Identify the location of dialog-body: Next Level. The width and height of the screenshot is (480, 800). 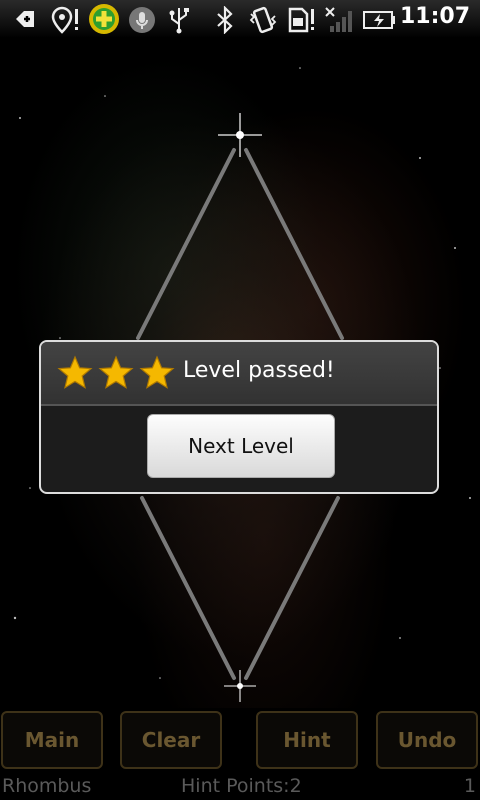
(239, 449).